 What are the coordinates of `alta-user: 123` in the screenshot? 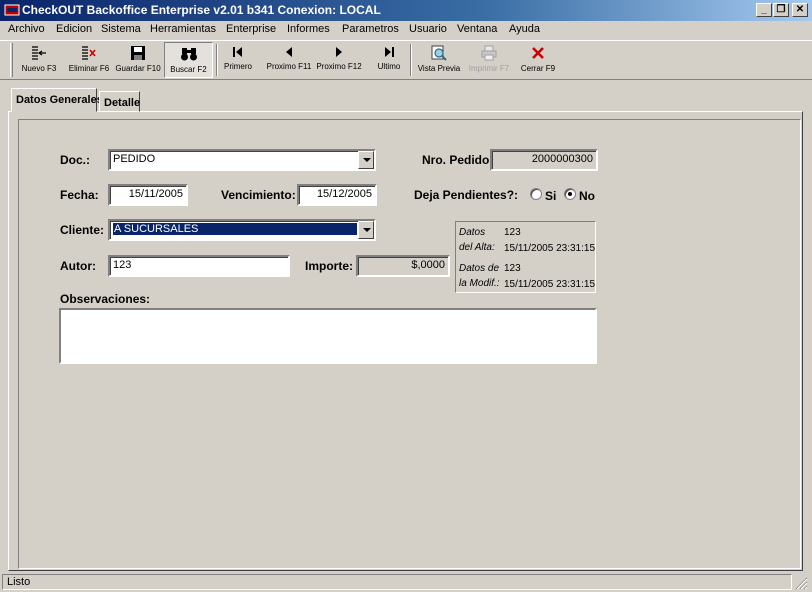 It's located at (512, 232).